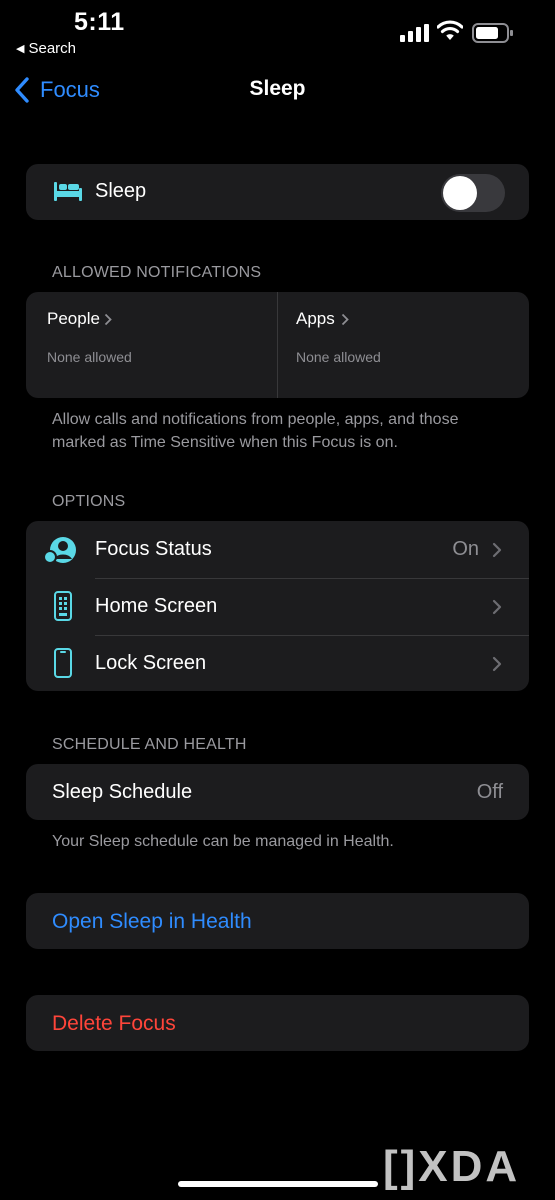 Image resolution: width=555 pixels, height=1200 pixels. Describe the element at coordinates (73, 318) in the screenshot. I see `people-title: People` at that location.